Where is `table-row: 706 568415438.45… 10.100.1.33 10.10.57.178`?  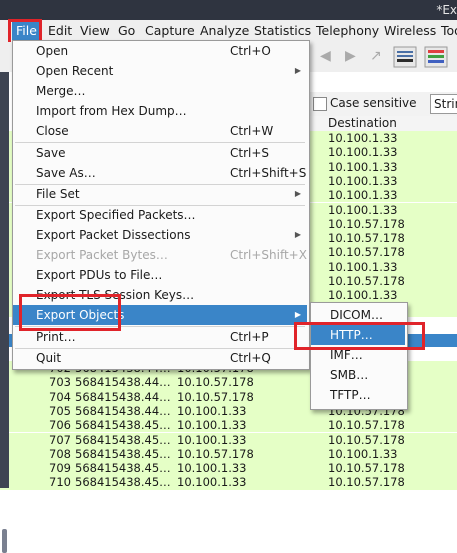
table-row: 706 568415438.45… 10.100.1.33 10.10.57.178 is located at coordinates (228, 425).